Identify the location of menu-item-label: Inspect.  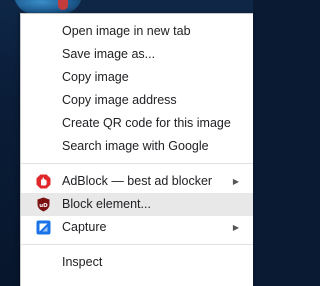
(82, 262).